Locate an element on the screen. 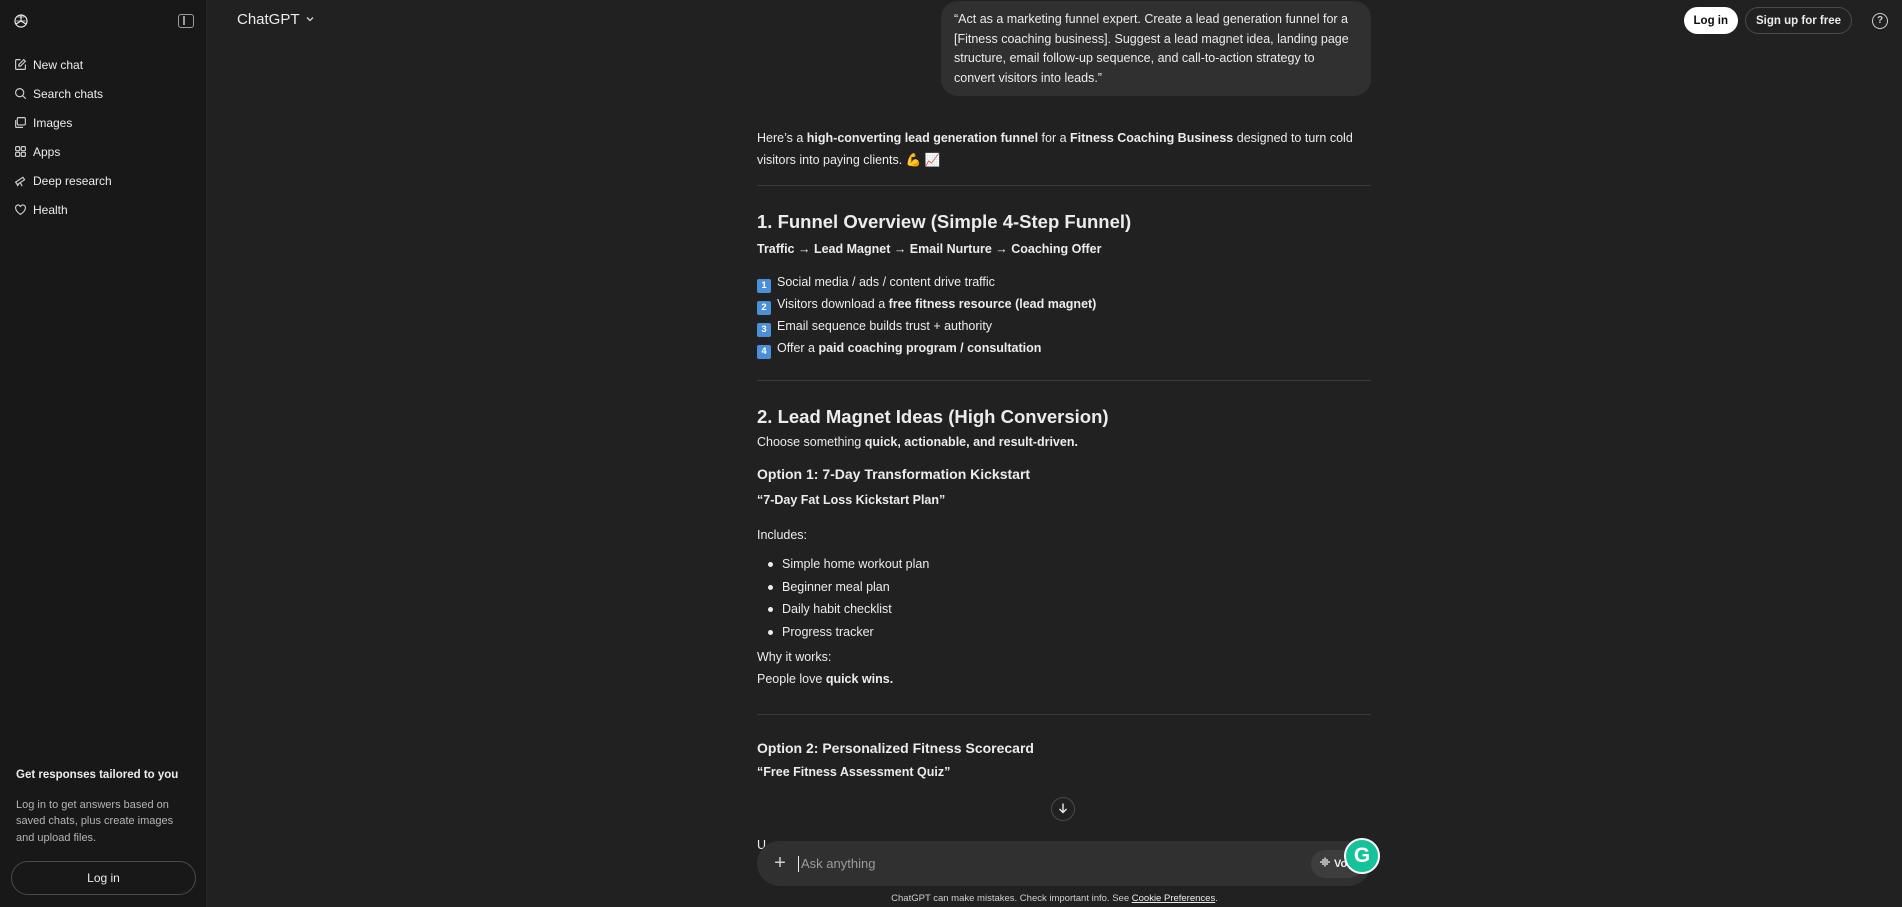 The height and width of the screenshot is (907, 1902). section-heading: 2. Lead Magnet Ideas (High Conversion) is located at coordinates (933, 416).